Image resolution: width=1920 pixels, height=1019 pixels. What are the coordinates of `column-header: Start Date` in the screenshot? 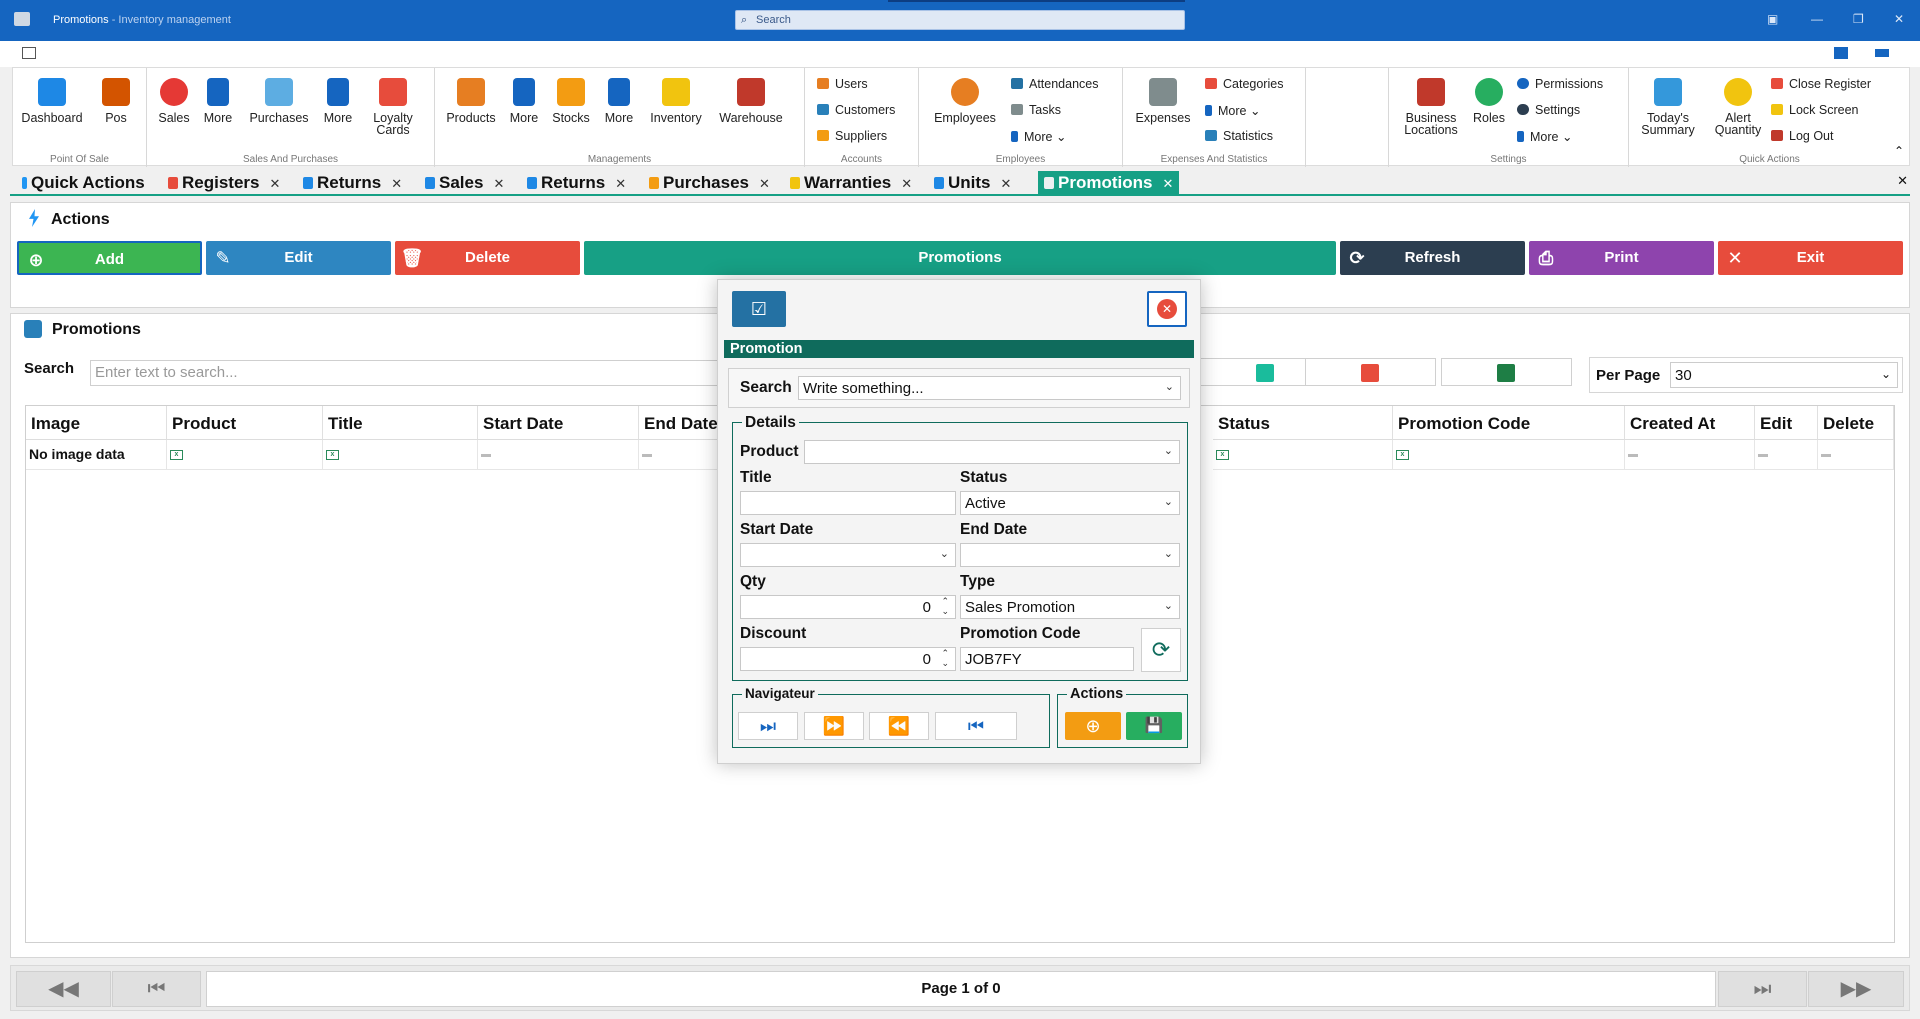 It's located at (558, 423).